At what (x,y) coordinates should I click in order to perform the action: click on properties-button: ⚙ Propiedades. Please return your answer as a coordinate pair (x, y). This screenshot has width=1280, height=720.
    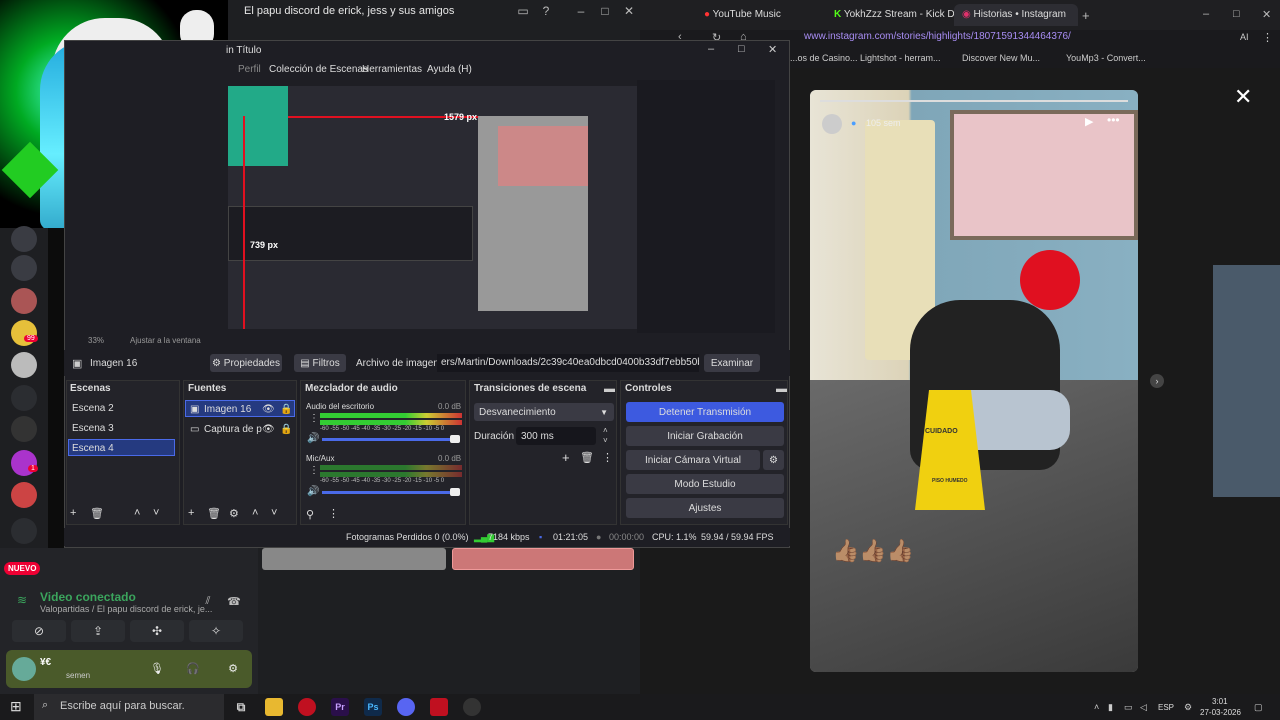
    Looking at the image, I should click on (246, 363).